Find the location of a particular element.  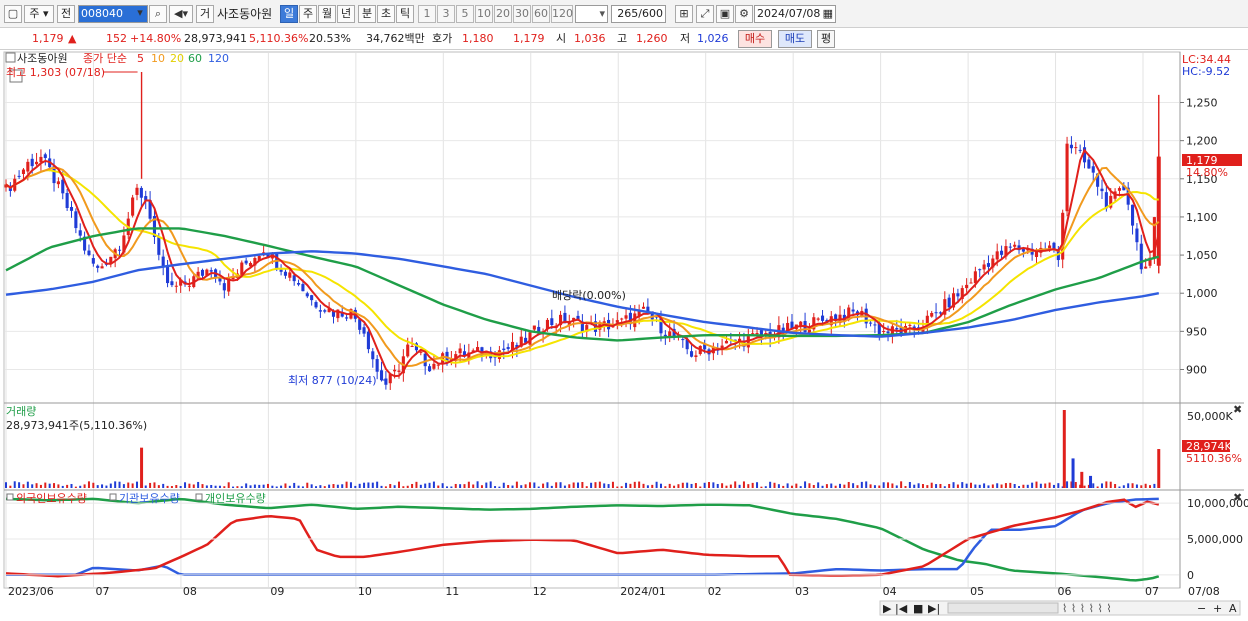

scroll-start-button: ▶ is located at coordinates (887, 608).